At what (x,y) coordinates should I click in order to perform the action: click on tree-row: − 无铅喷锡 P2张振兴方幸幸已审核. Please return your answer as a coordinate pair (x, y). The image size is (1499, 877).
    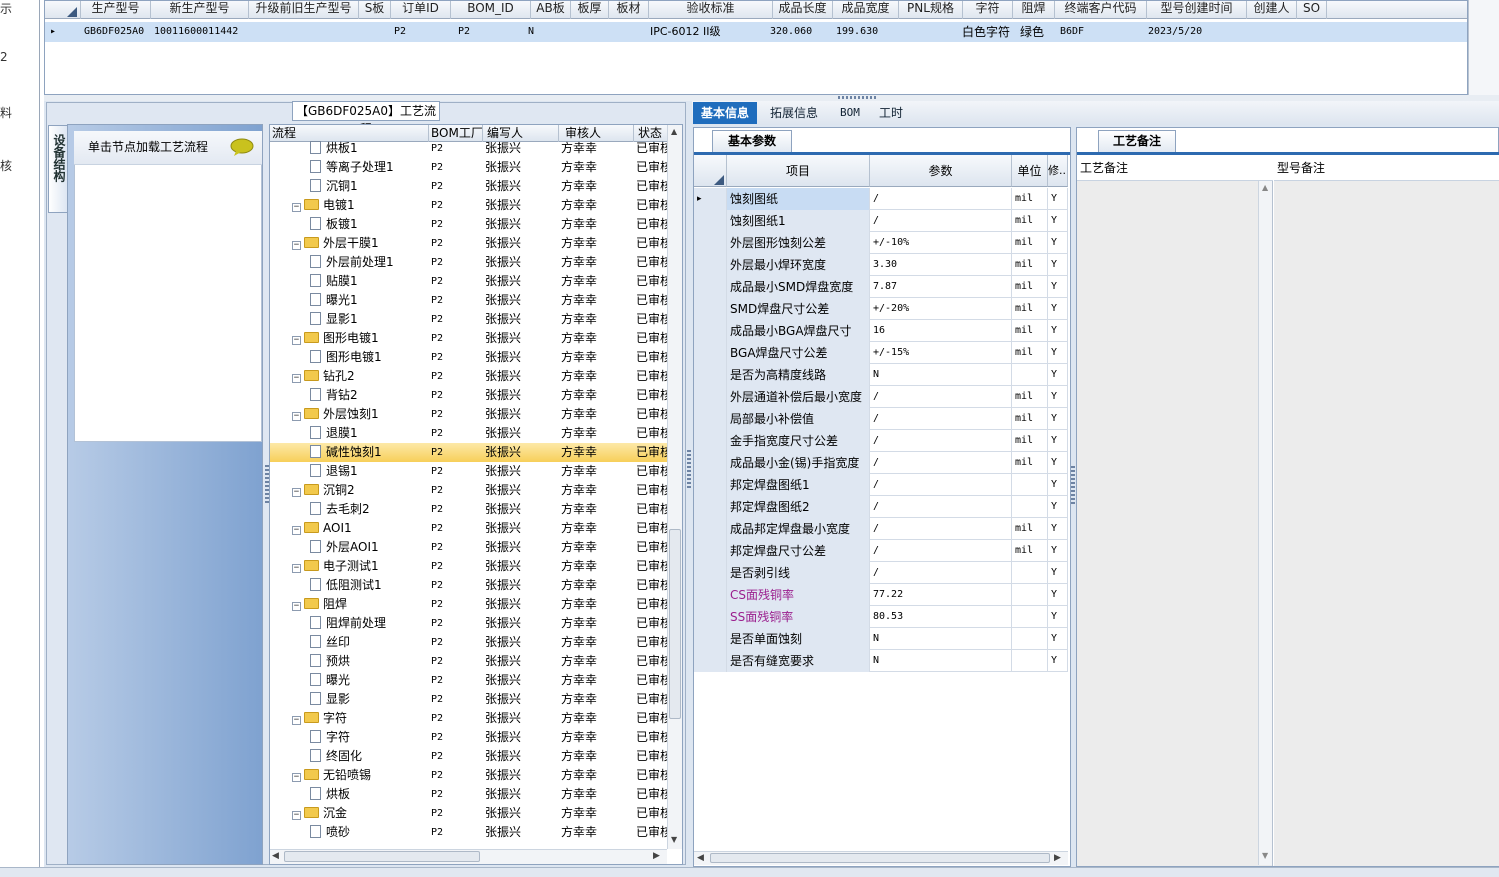
    Looking at the image, I should click on (469, 775).